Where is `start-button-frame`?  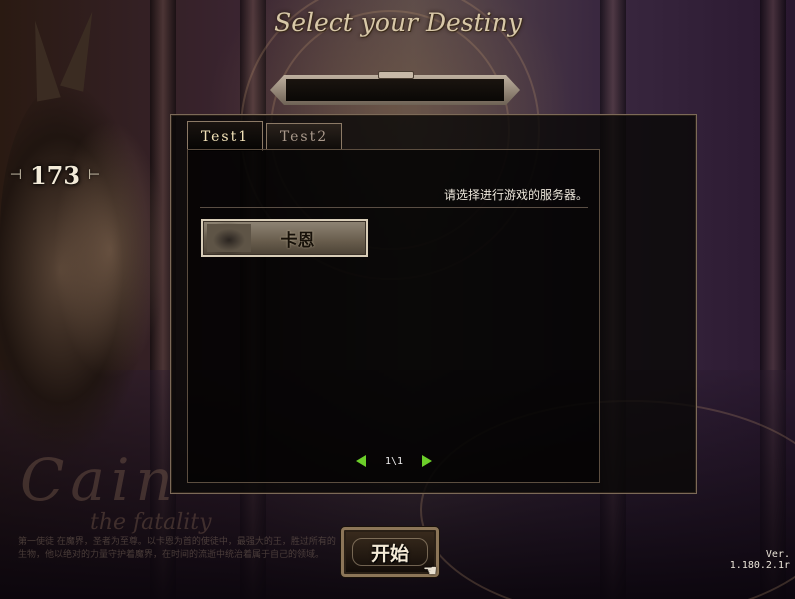
start-button-frame is located at coordinates (390, 552).